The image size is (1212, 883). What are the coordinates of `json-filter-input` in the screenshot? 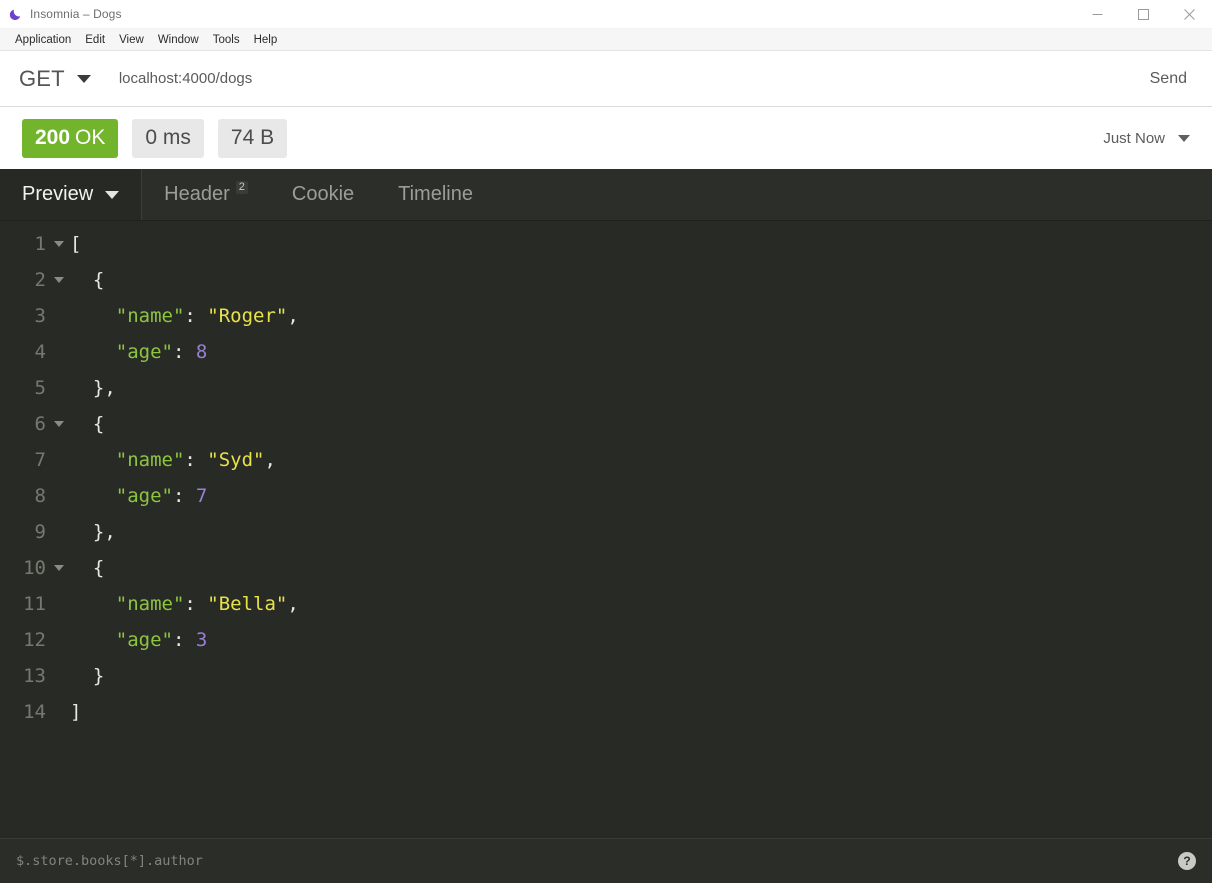 It's located at (592, 861).